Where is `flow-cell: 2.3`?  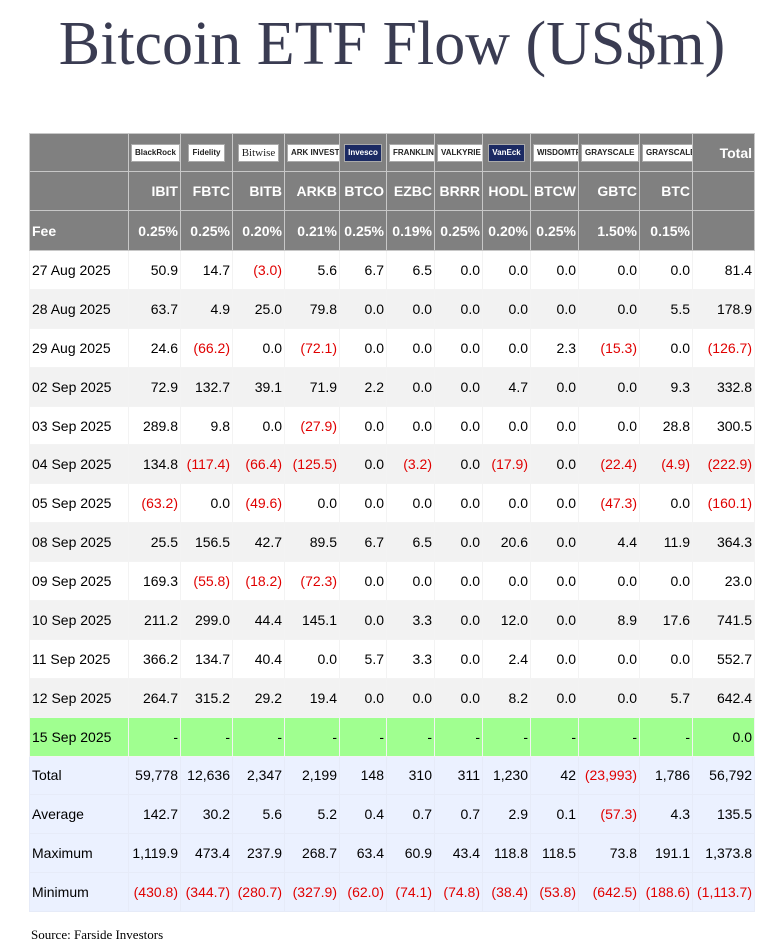
flow-cell: 2.3 is located at coordinates (554, 347).